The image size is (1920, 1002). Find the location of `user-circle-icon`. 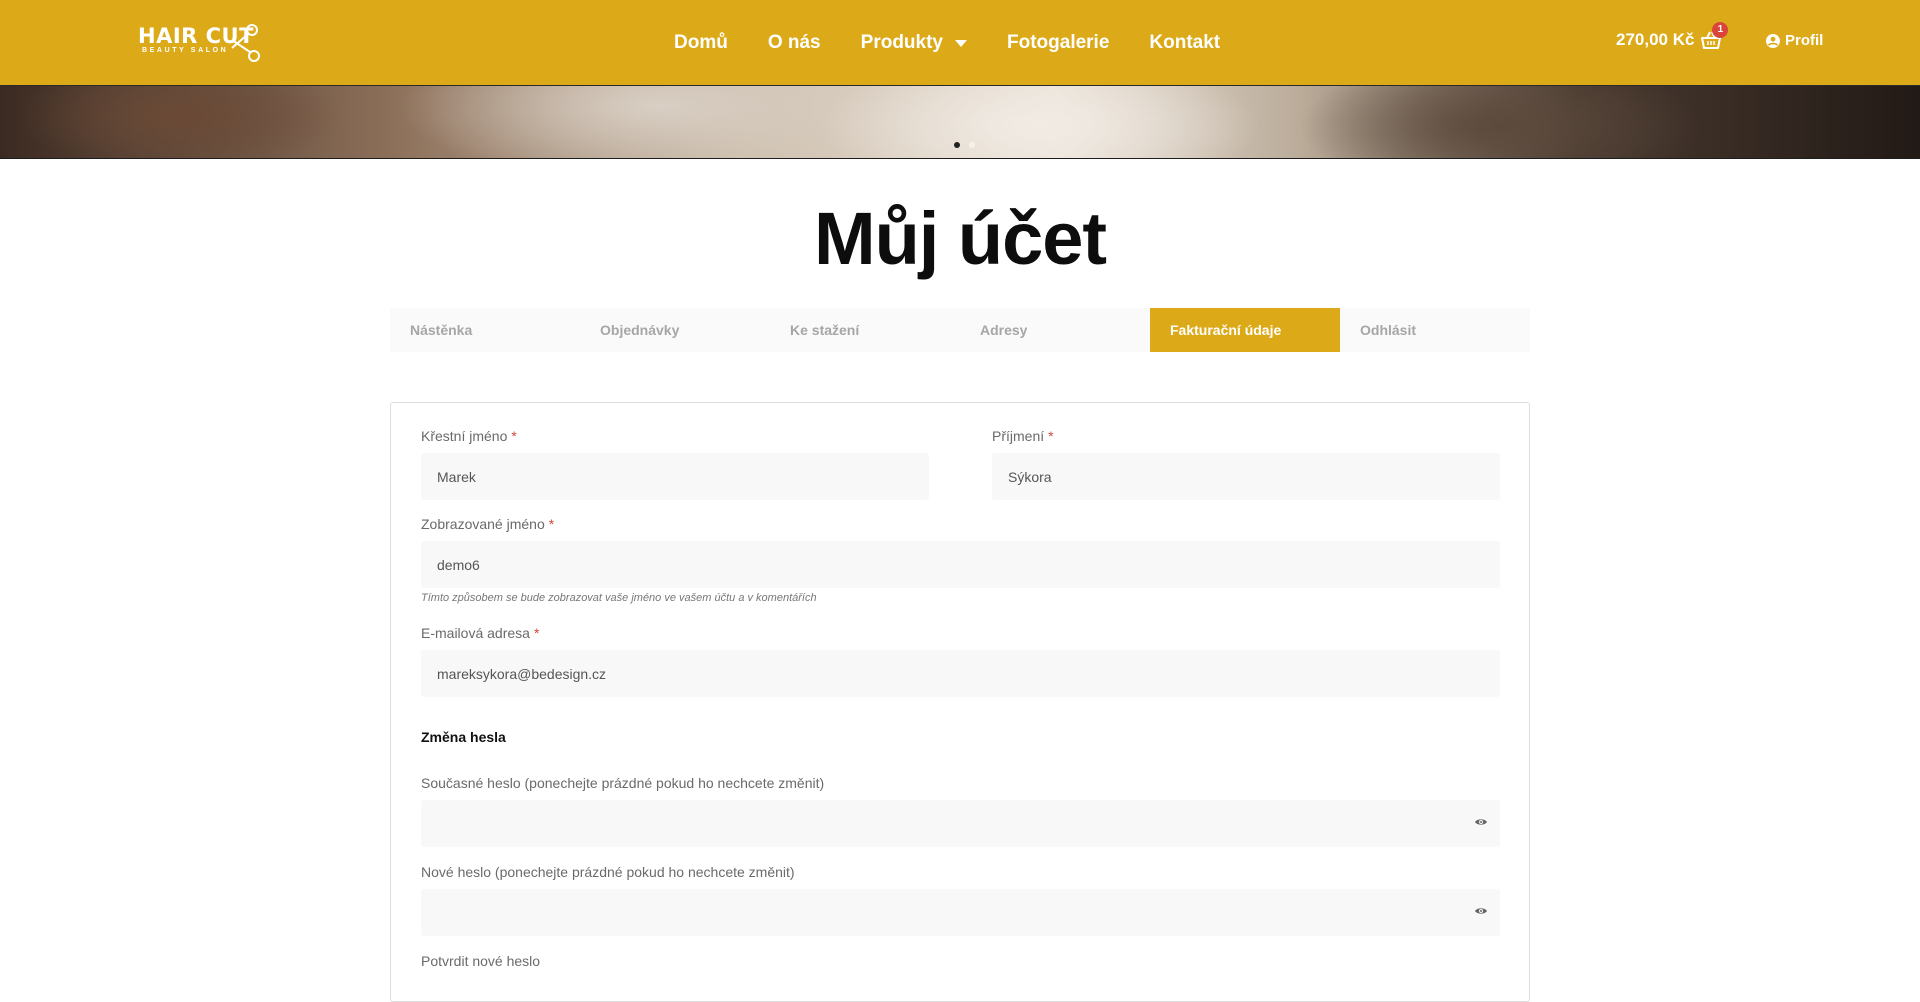

user-circle-icon is located at coordinates (1773, 40).